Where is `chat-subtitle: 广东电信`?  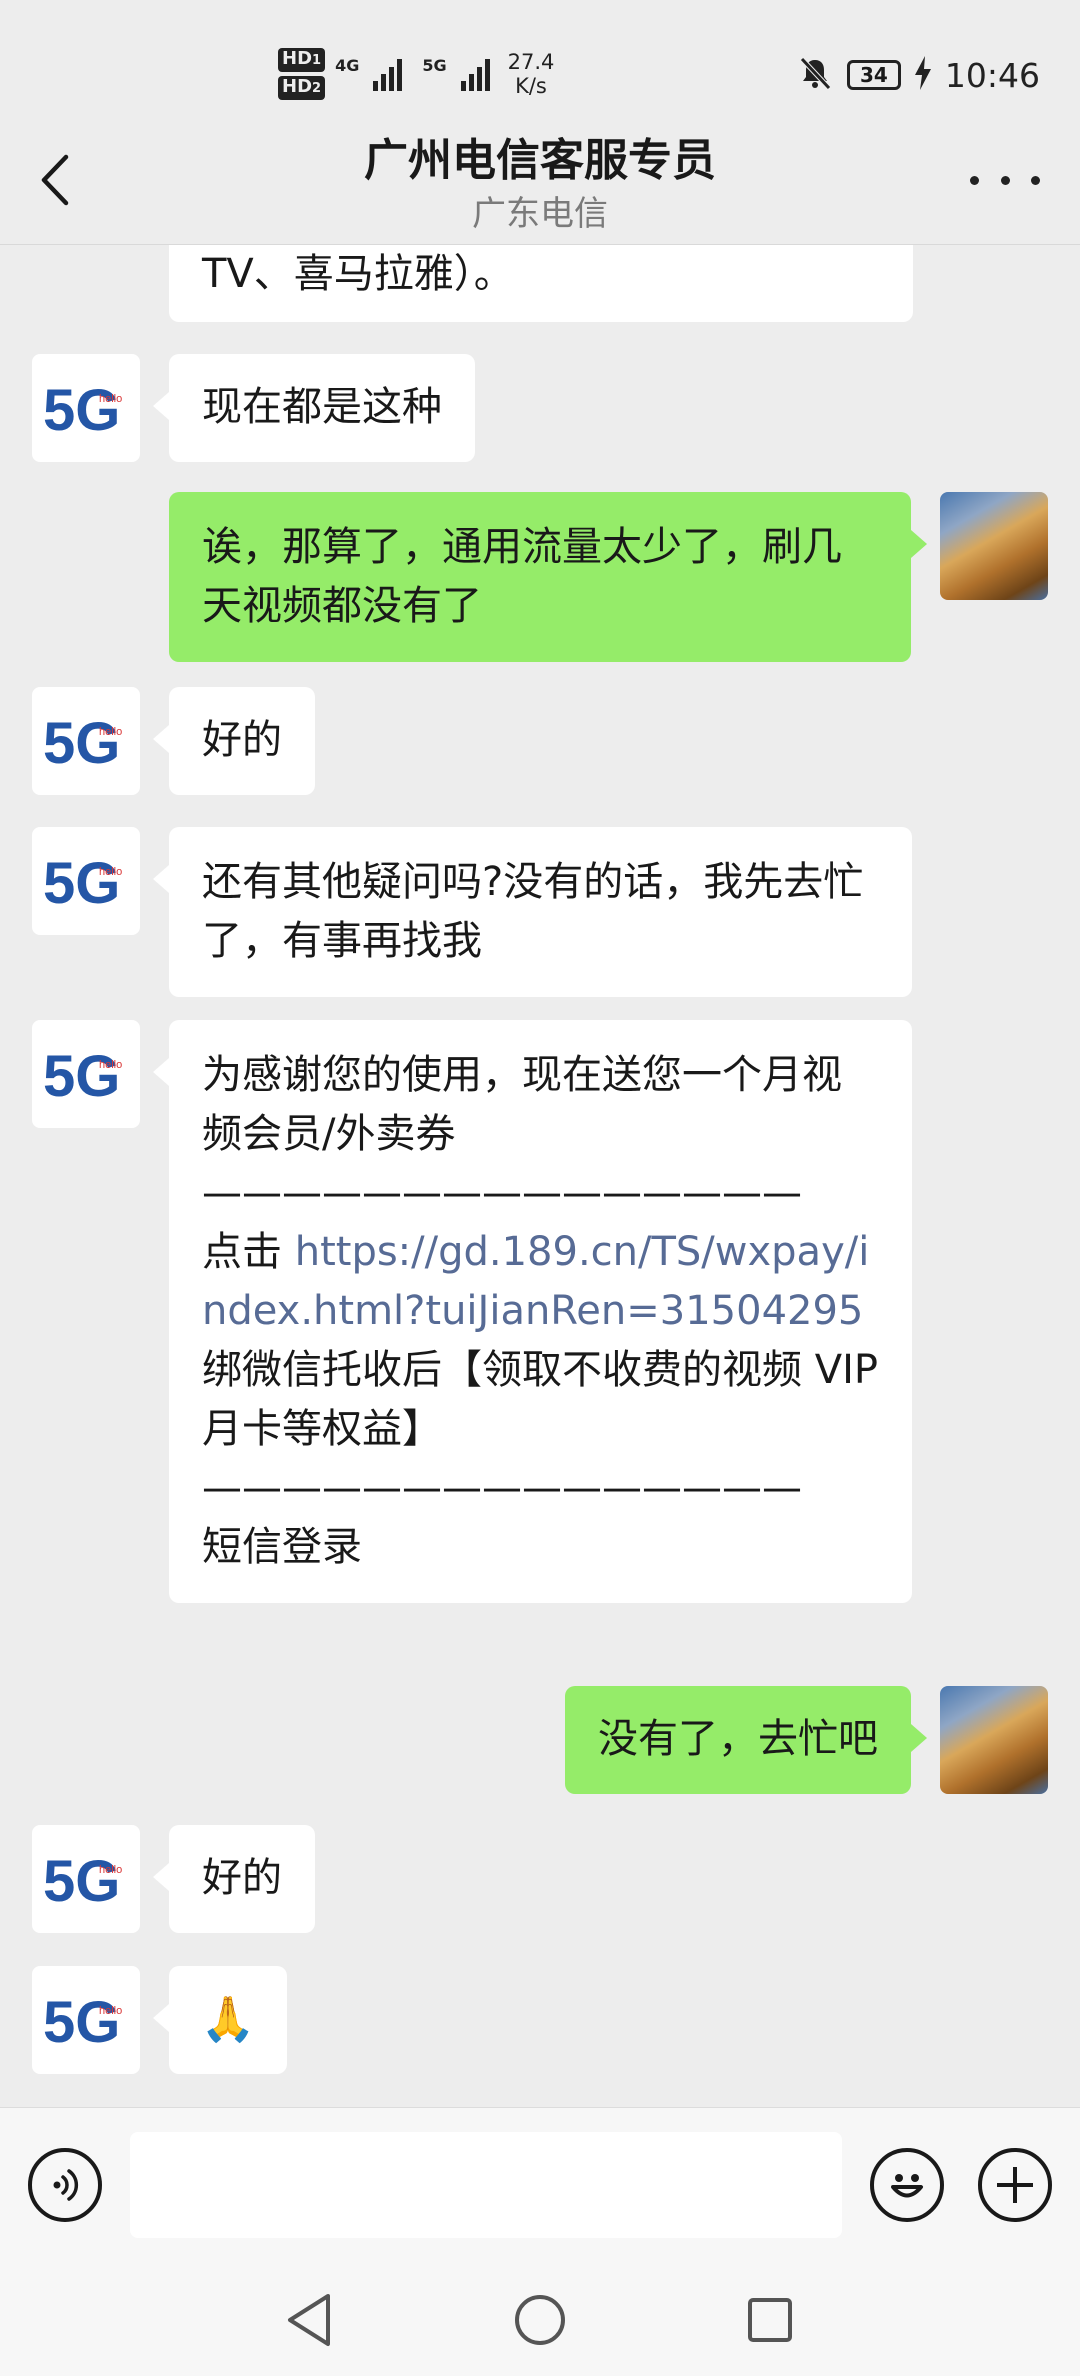
chat-subtitle: 广东电信 is located at coordinates (540, 214).